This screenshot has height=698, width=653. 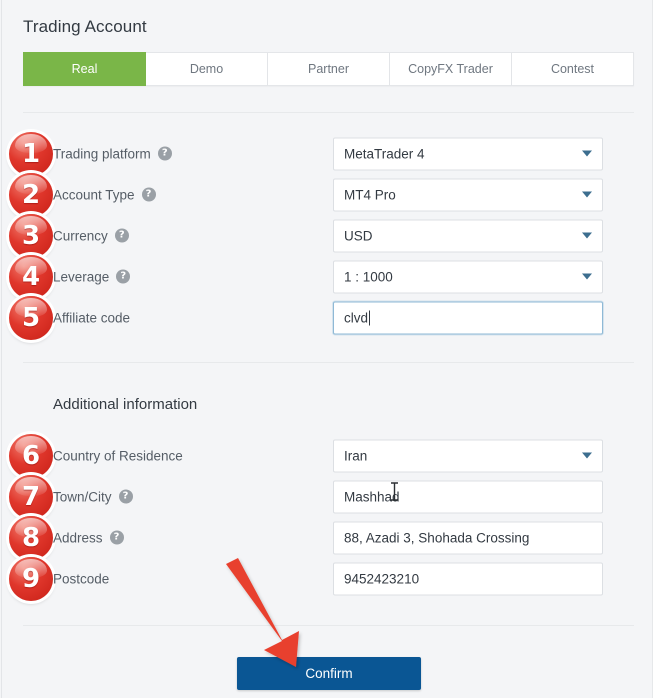 I want to click on step-badge-5: 5, so click(x=31, y=317).